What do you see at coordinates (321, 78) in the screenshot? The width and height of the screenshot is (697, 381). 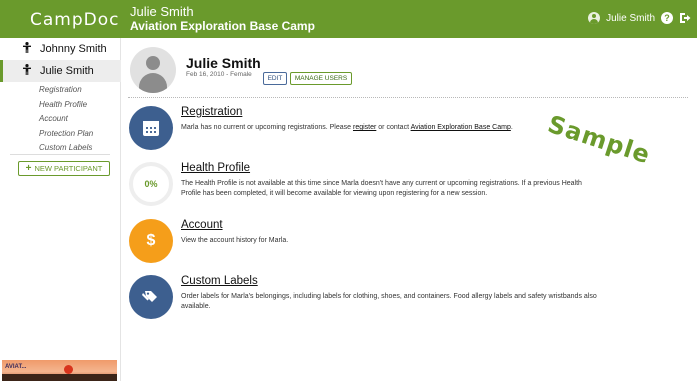 I see `manage-users-button: MANAGE USERS` at bounding box center [321, 78].